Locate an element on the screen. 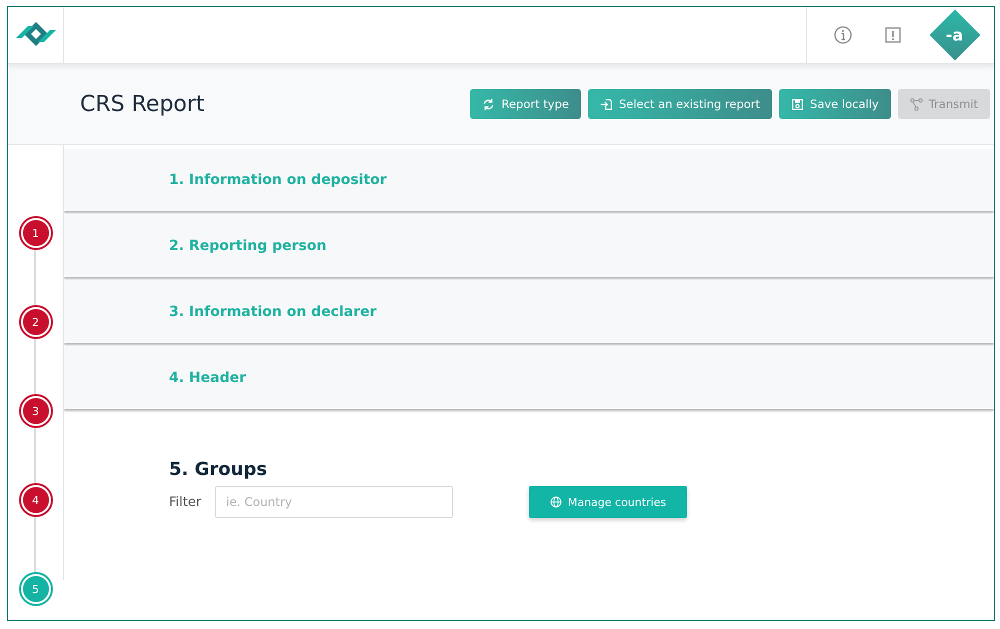  step-indicator: 5 is located at coordinates (35, 589).